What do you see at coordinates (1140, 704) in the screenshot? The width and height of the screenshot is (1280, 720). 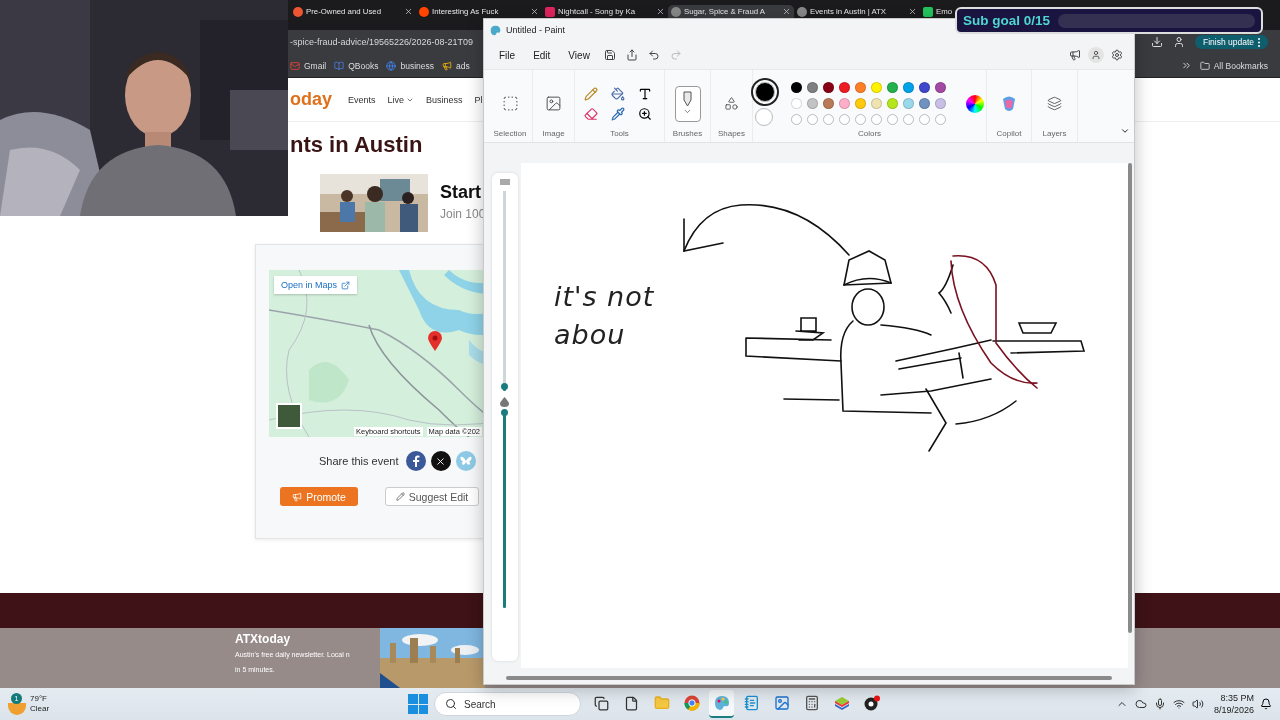 I see `cloud-icon` at bounding box center [1140, 704].